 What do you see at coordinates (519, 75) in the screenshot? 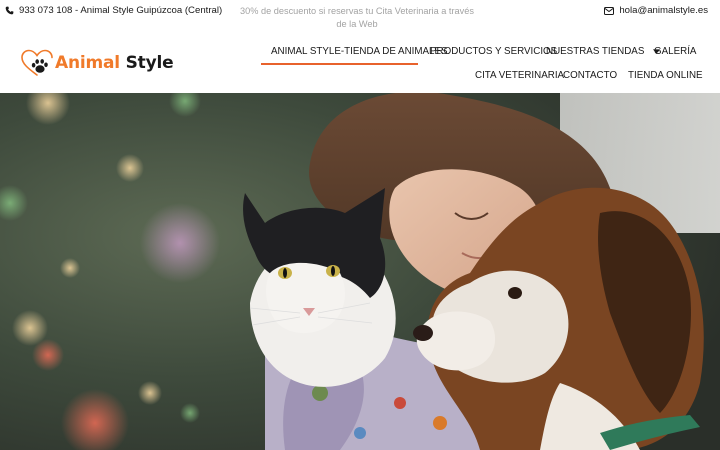
I see `nav-item-cita-veterinaria: CITA VETERINARIA` at bounding box center [519, 75].